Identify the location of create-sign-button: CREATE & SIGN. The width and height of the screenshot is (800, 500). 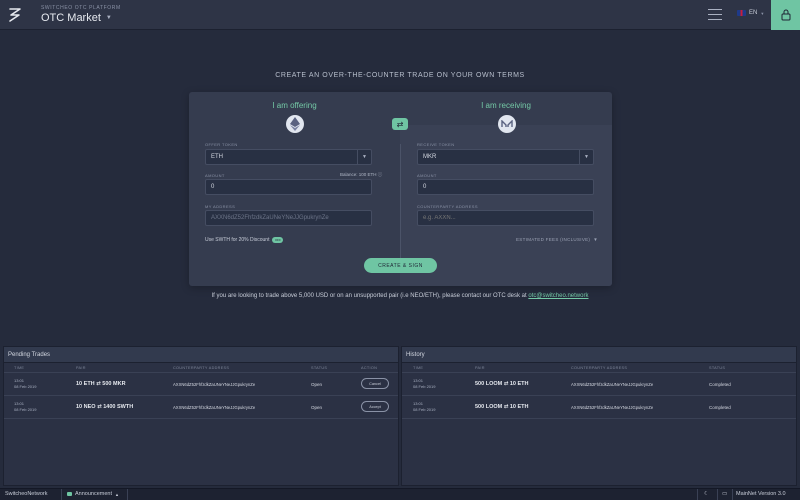
(400, 265).